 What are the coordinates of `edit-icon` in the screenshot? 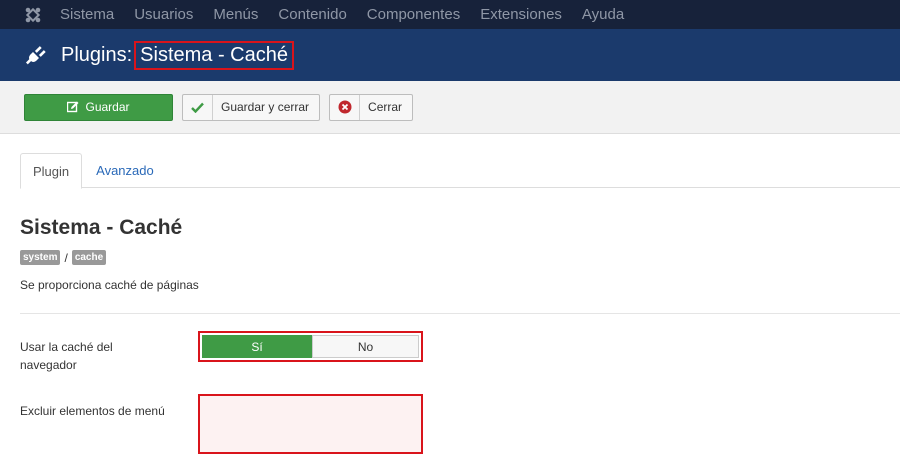 It's located at (73, 107).